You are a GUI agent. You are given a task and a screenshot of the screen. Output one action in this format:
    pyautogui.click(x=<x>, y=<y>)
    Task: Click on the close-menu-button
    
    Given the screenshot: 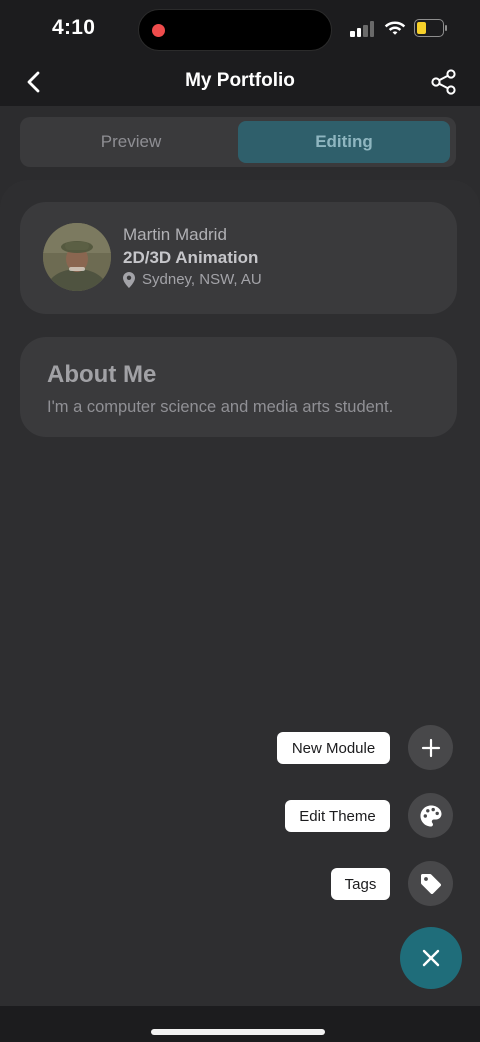 What is the action you would take?
    pyautogui.click(x=431, y=958)
    